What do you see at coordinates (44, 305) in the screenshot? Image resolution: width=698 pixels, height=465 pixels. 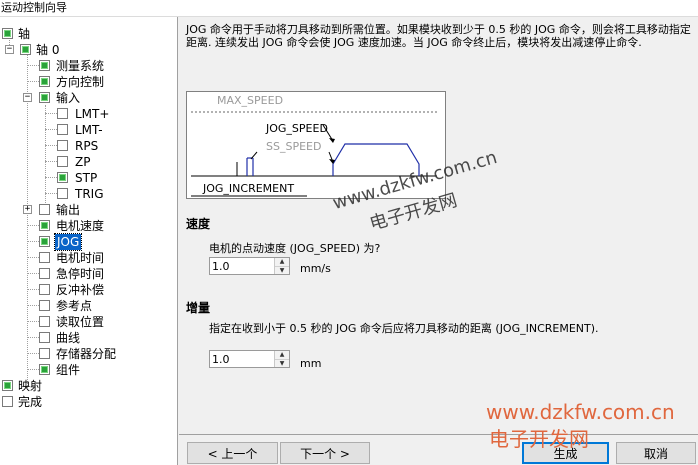 I see `reference-checkbox` at bounding box center [44, 305].